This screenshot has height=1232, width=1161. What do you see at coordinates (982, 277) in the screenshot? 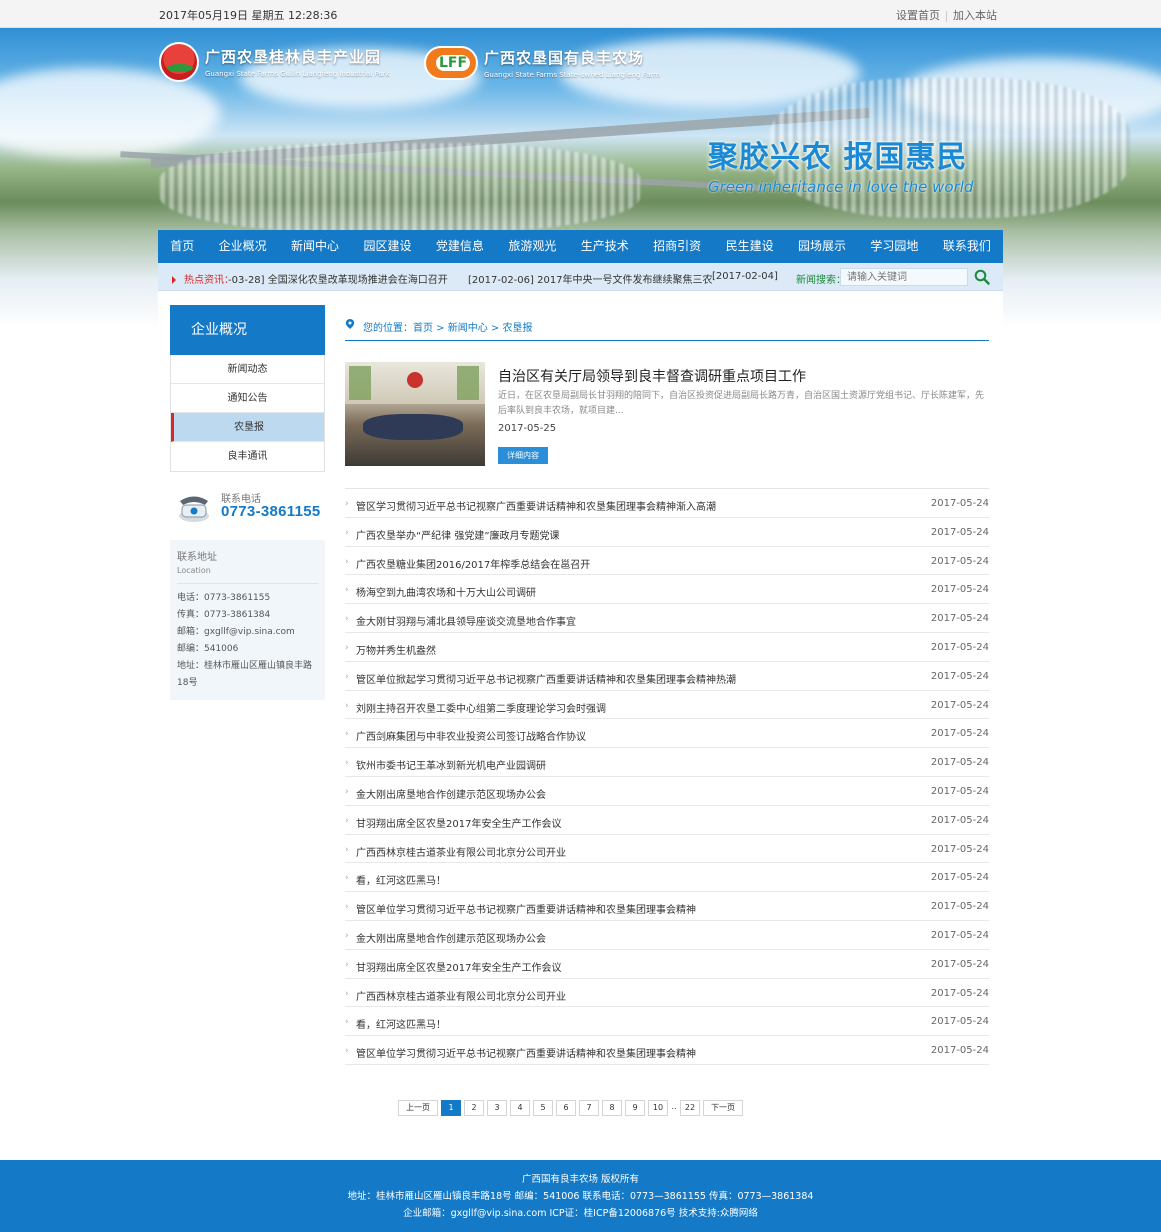
I see `search-icon` at bounding box center [982, 277].